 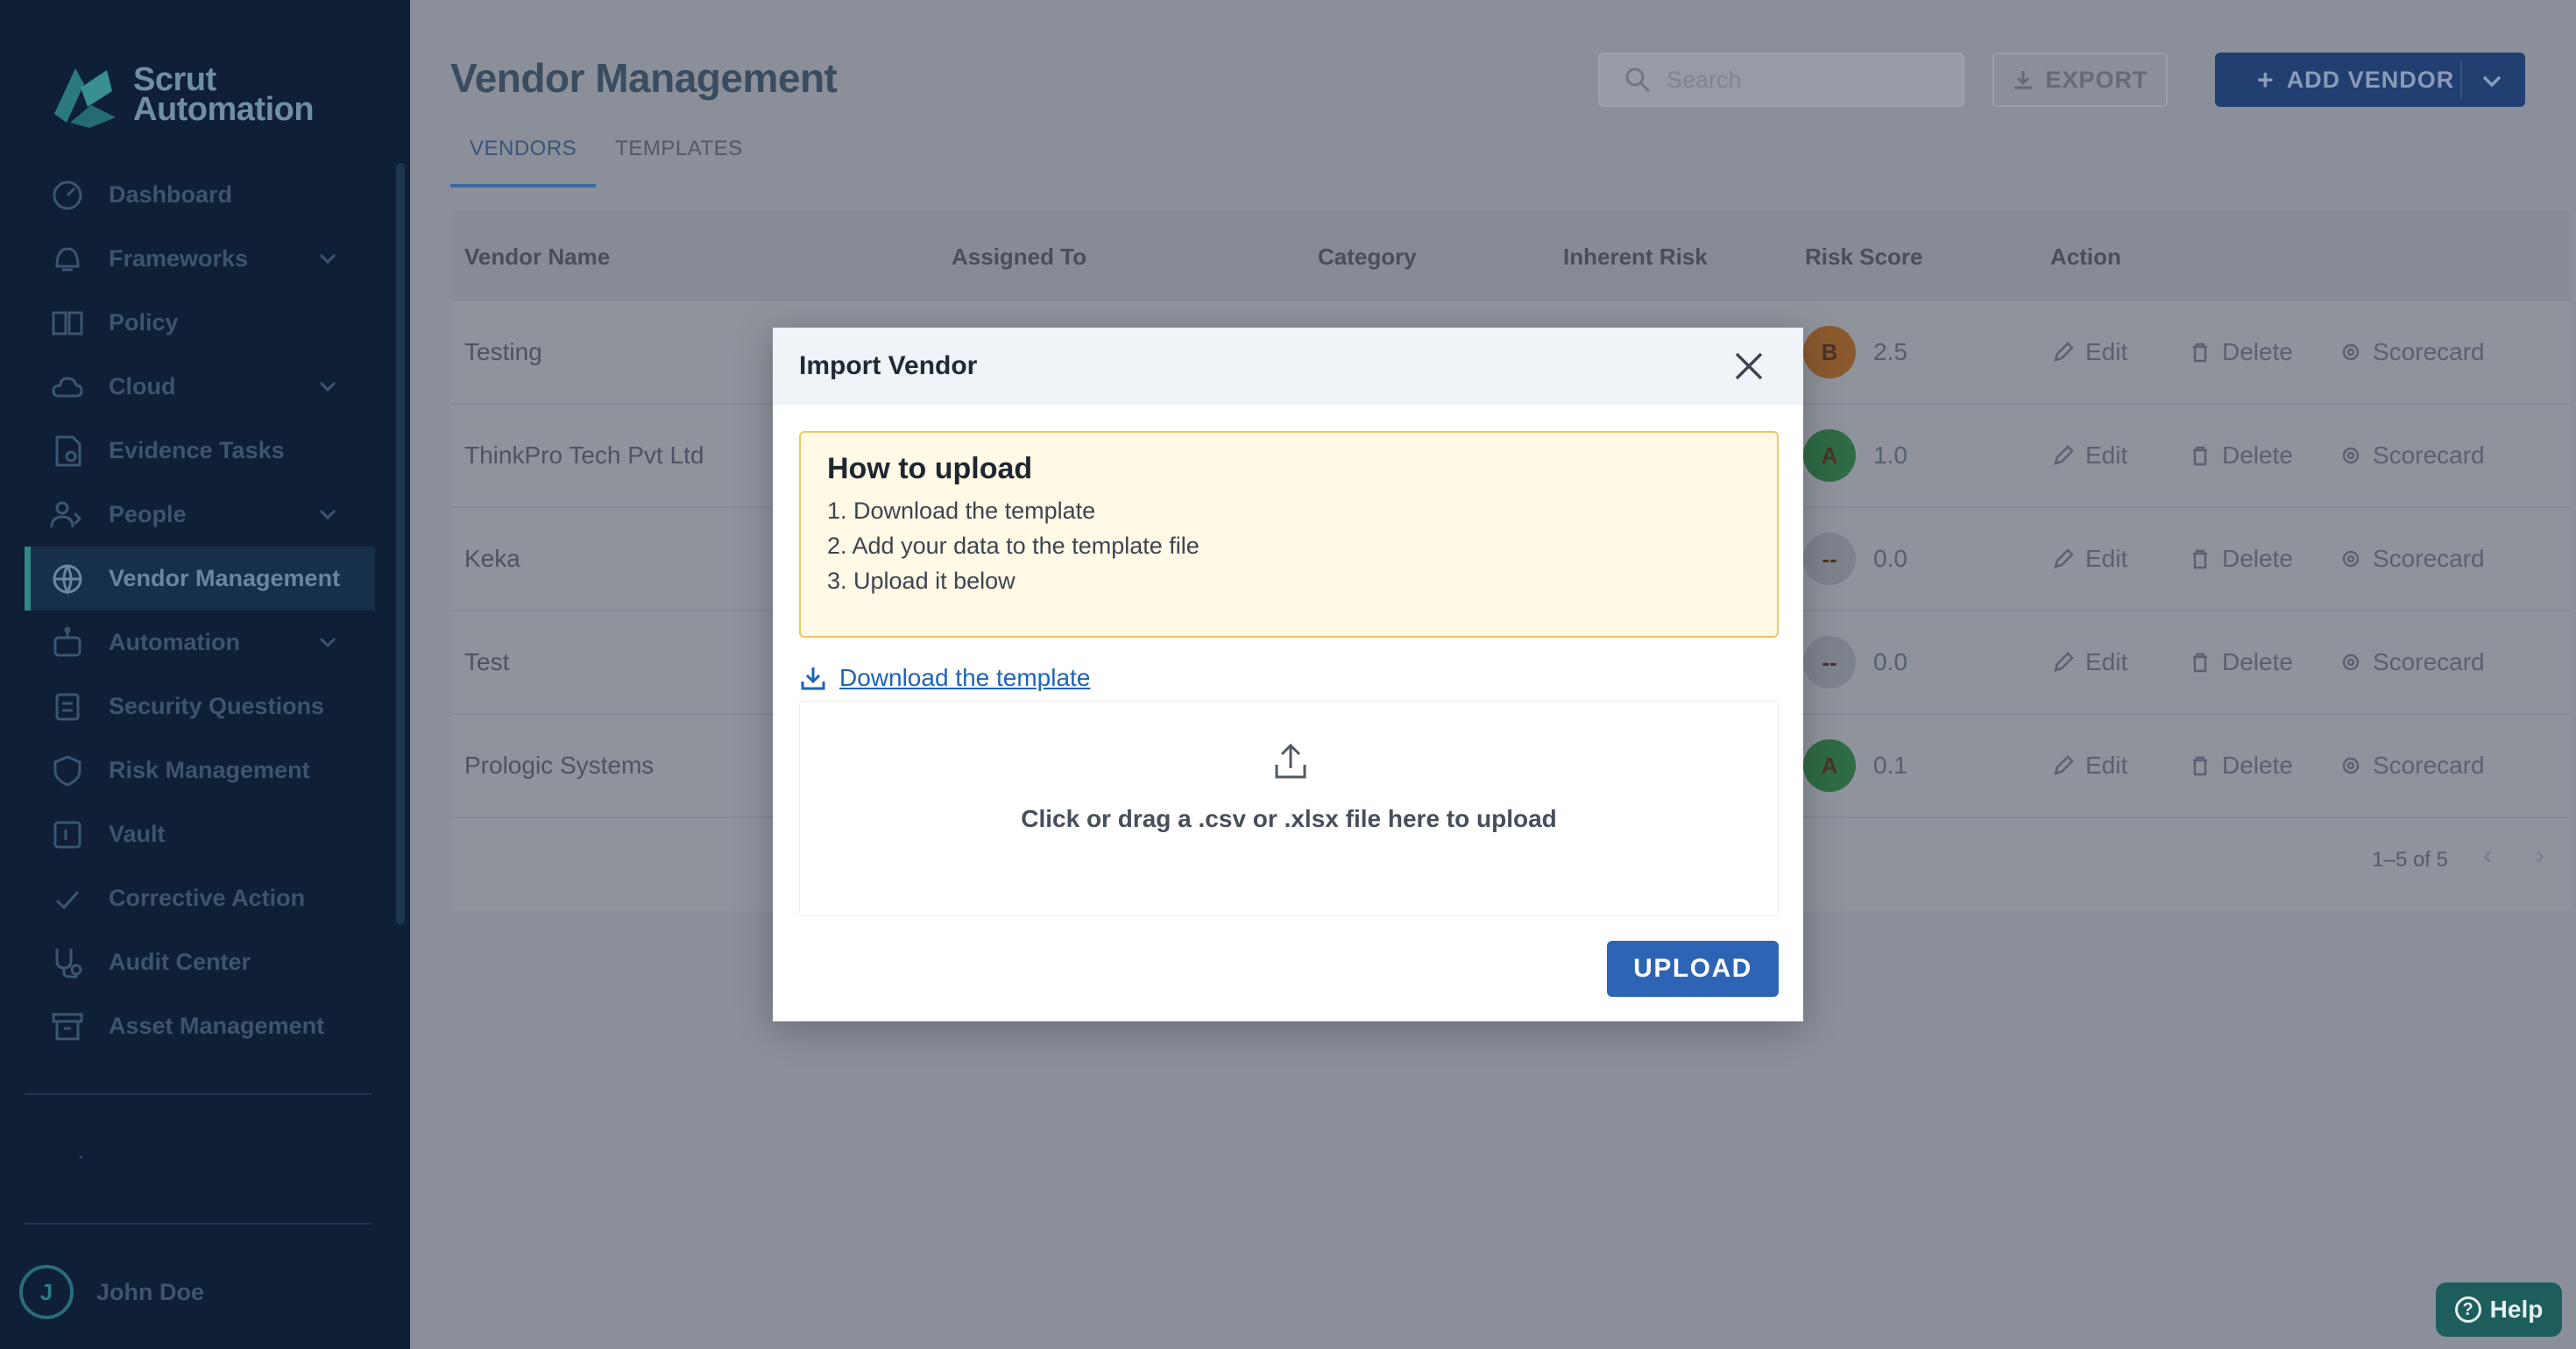 I want to click on shield-icon, so click(x=67, y=770).